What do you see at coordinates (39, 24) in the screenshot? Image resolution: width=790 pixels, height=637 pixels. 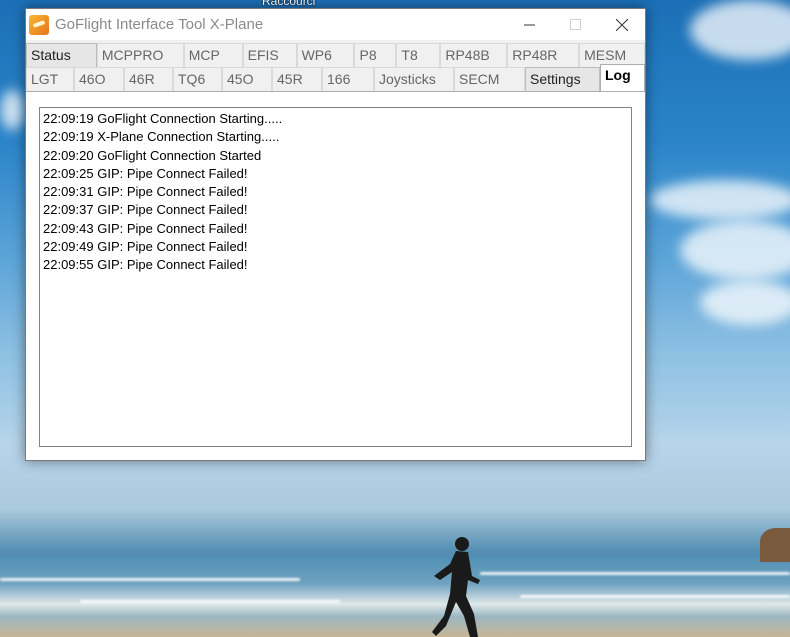 I see `goflight-logo-icon` at bounding box center [39, 24].